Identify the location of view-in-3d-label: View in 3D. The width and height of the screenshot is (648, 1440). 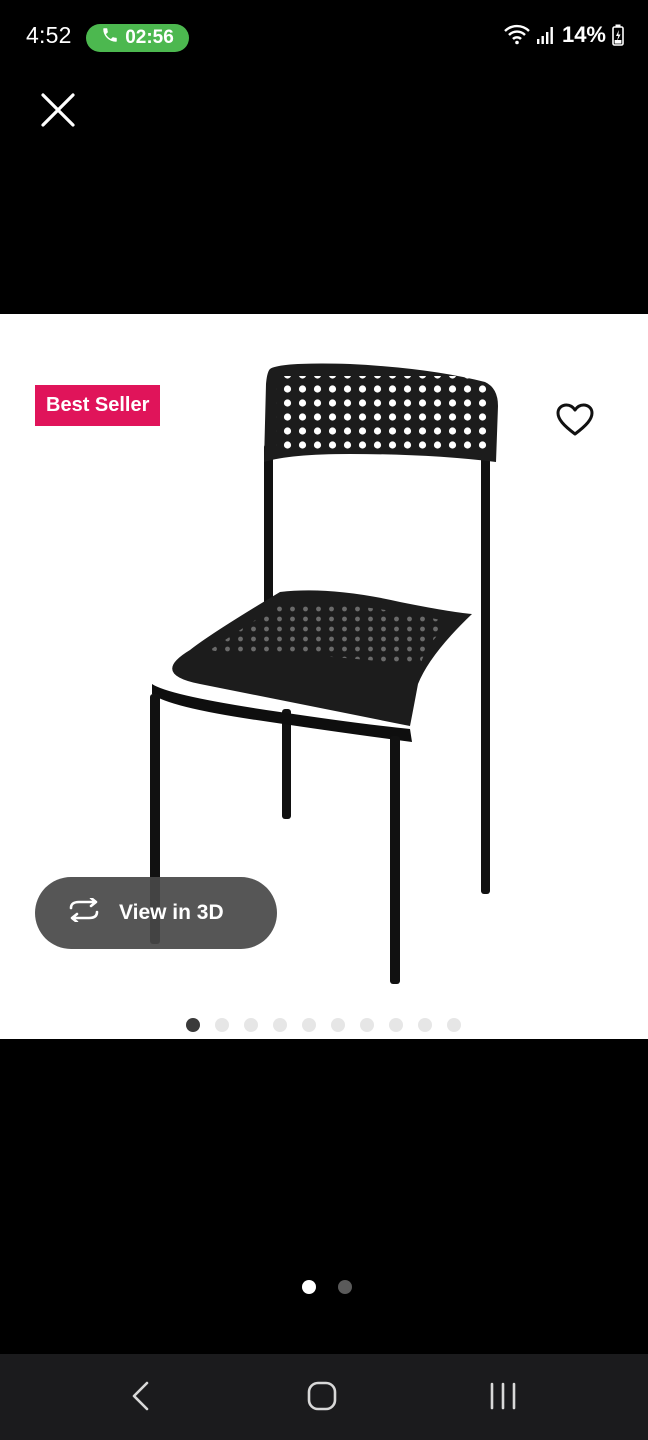
(171, 912).